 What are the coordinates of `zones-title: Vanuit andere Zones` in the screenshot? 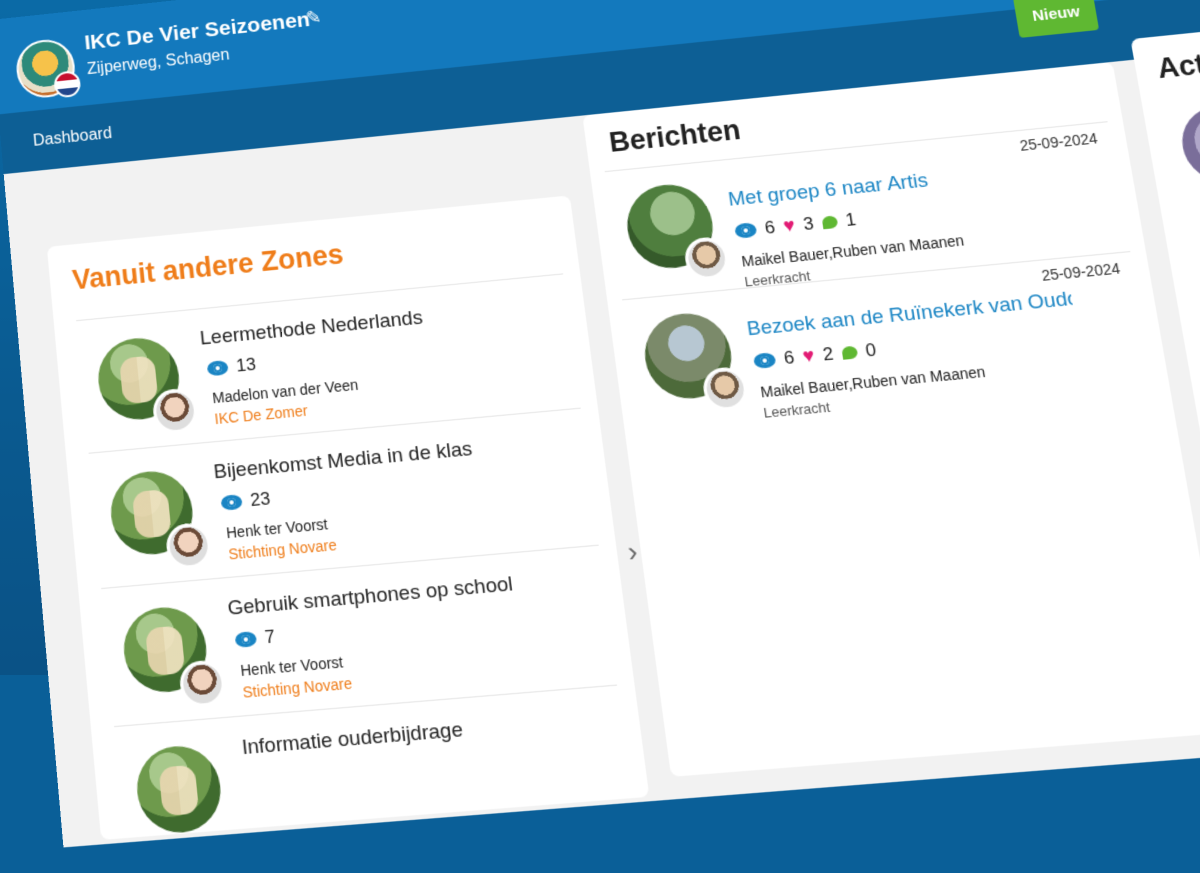 It's located at (208, 268).